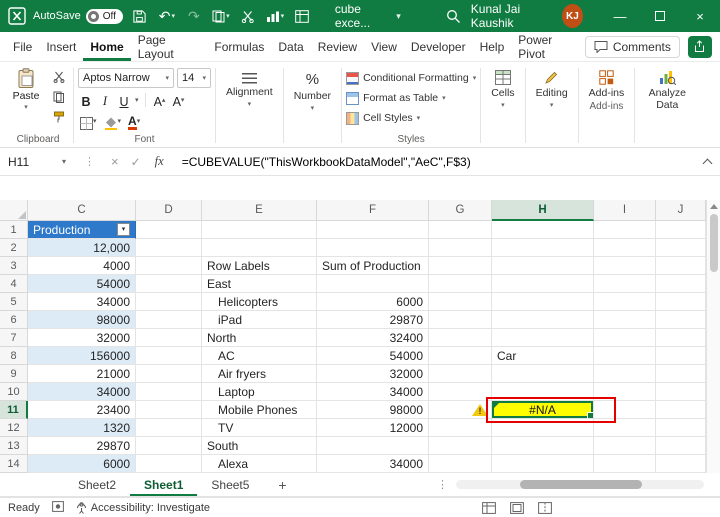 The image size is (720, 517). What do you see at coordinates (134, 121) in the screenshot?
I see `font-color-button: A ▾` at bounding box center [134, 121].